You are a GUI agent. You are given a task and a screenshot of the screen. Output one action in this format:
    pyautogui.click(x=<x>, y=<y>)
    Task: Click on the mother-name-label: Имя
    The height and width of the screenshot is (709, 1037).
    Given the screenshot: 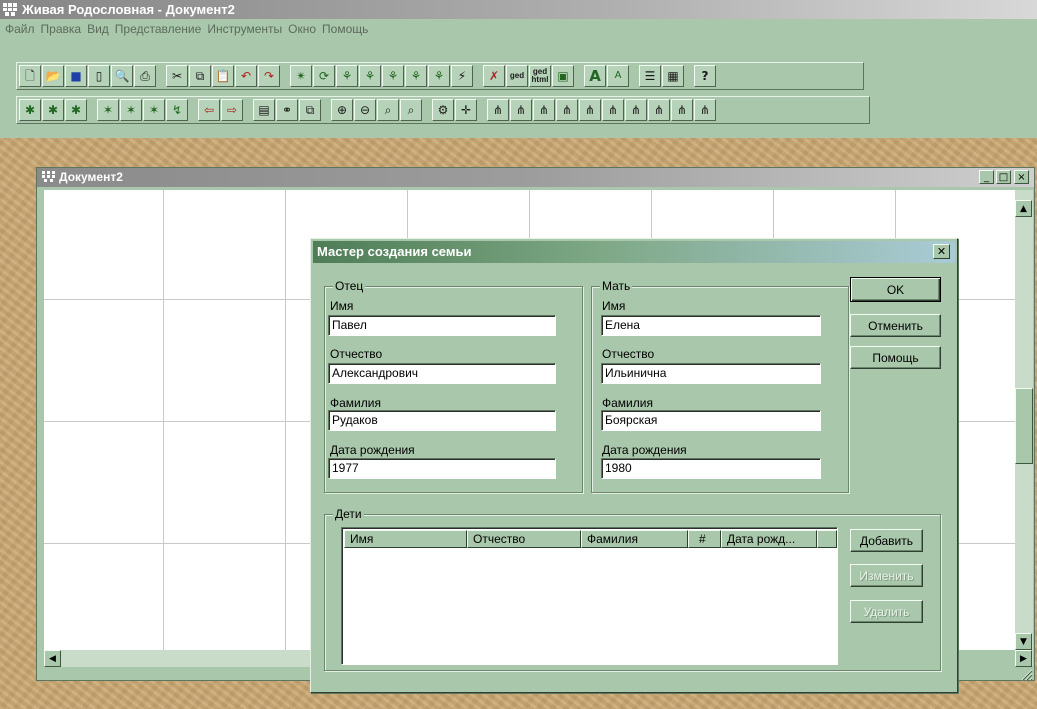 What is the action you would take?
    pyautogui.click(x=614, y=306)
    